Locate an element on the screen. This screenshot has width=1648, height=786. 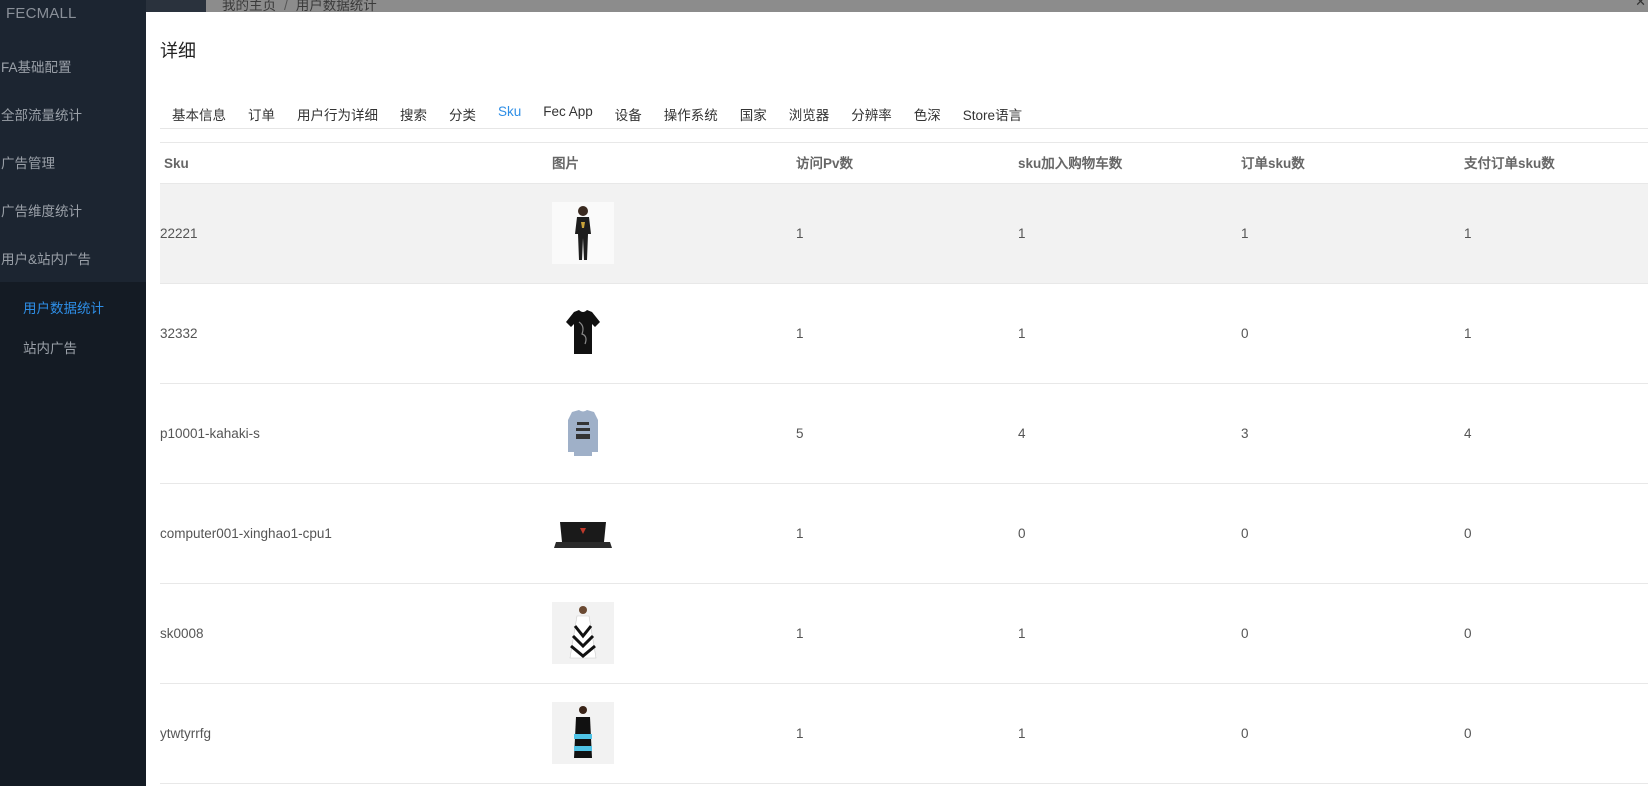
brand-logo: FECMALL is located at coordinates (41, 13).